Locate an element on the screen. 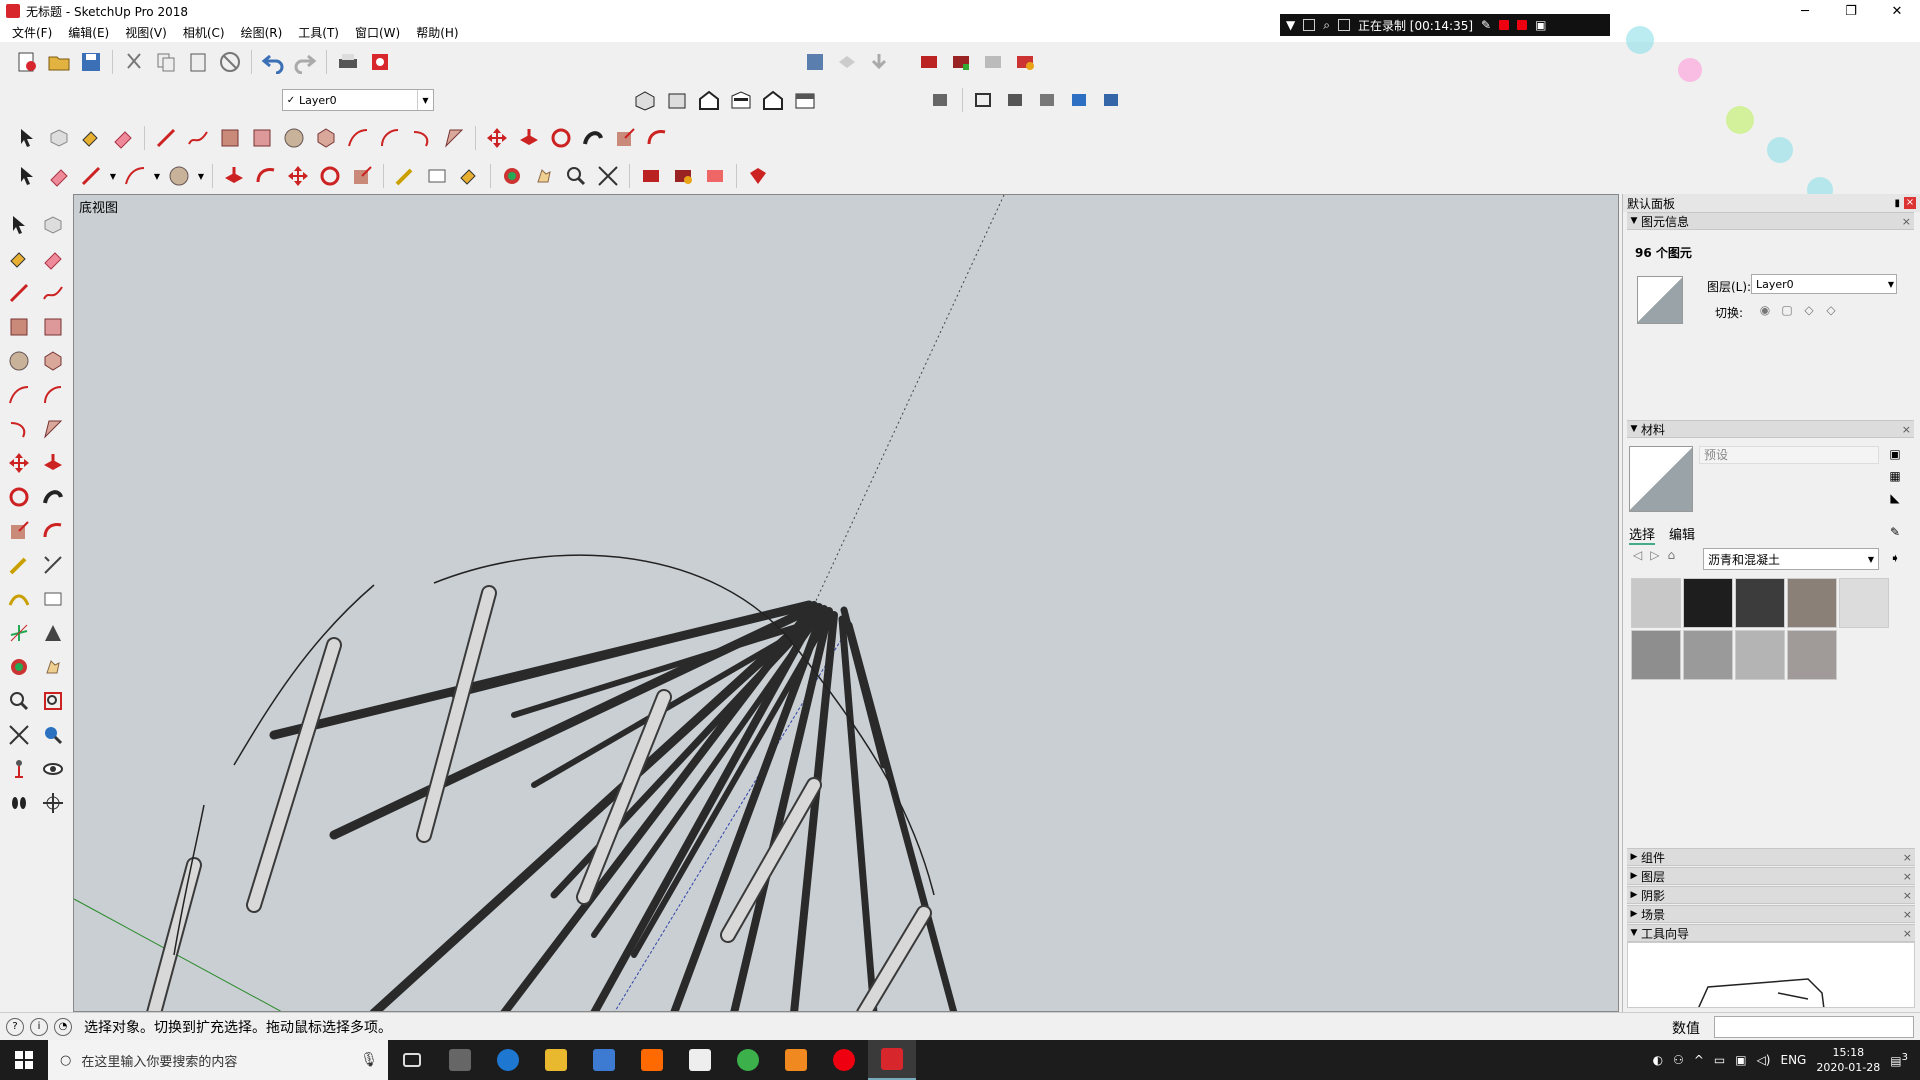 The image size is (1920, 1080). front-view-icon is located at coordinates (709, 100).